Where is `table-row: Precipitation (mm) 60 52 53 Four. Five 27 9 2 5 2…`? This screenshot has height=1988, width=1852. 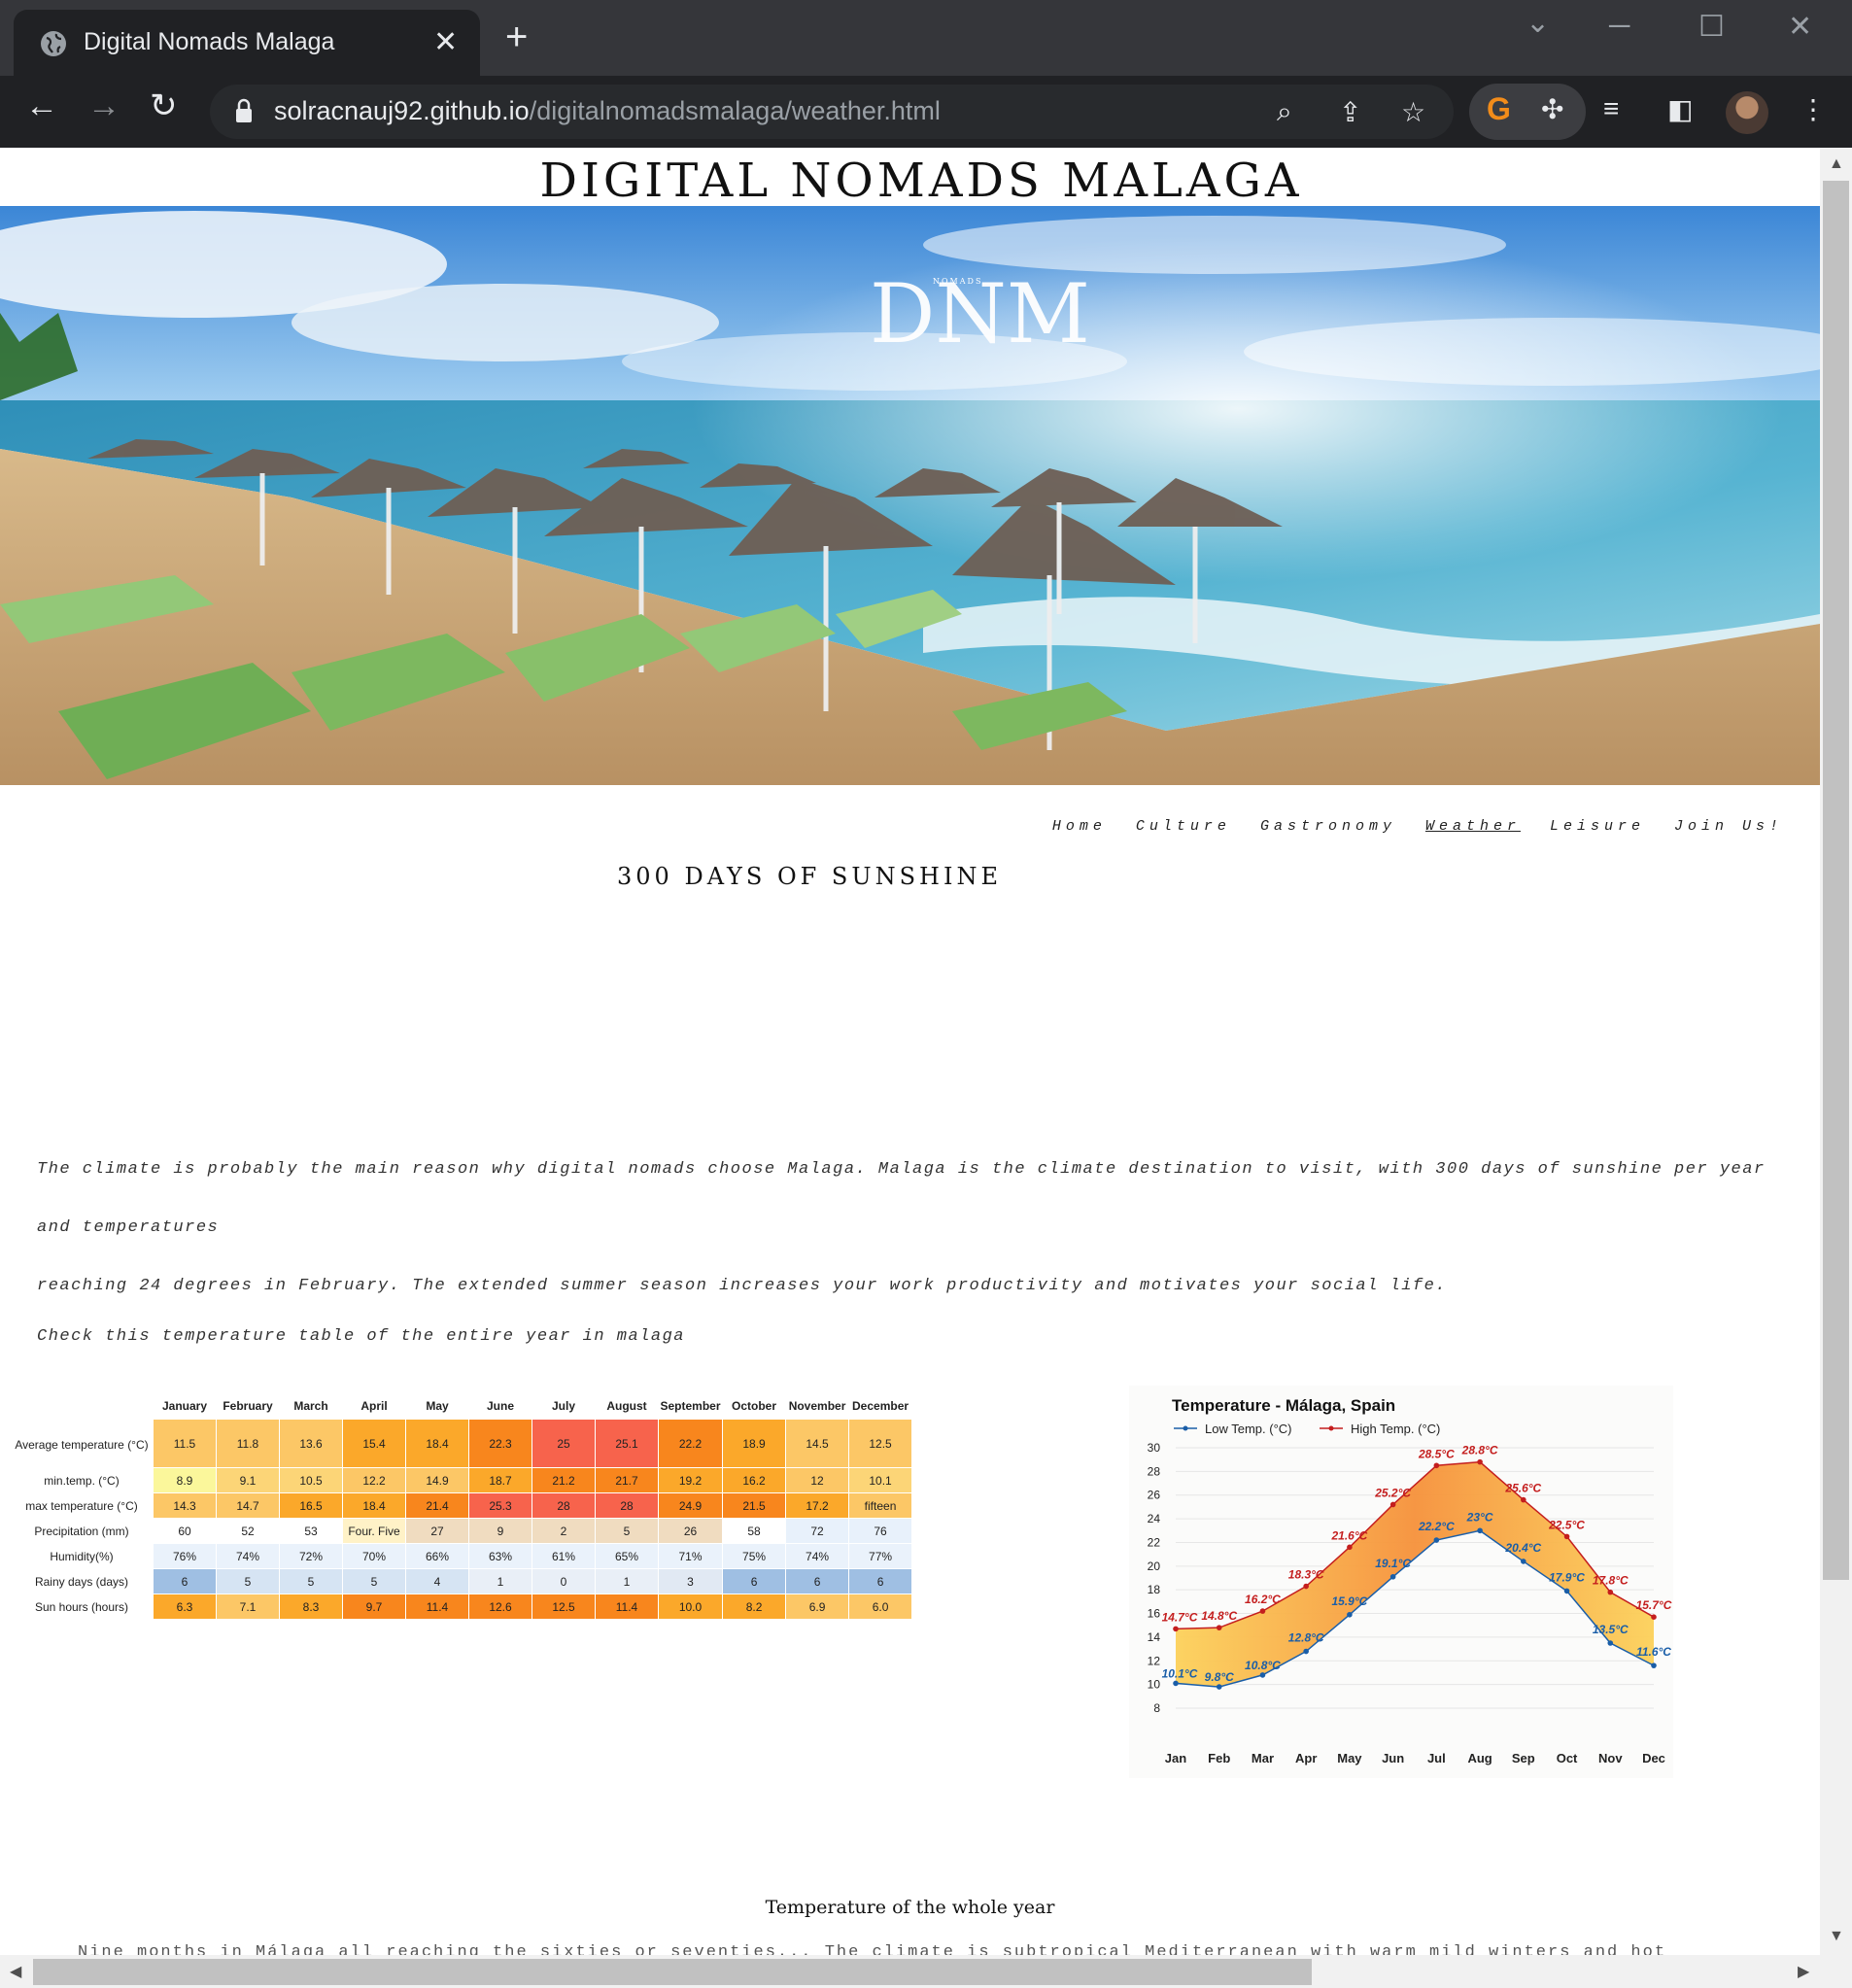
table-row: Precipitation (mm) 60 52 53 Four. Five 27 9 2 5 2… is located at coordinates (461, 1531).